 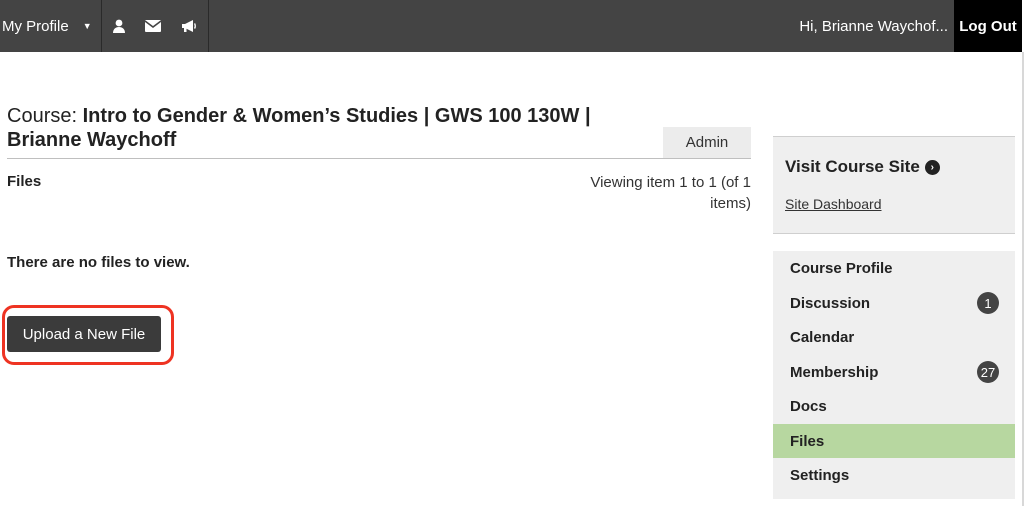 What do you see at coordinates (379, 158) in the screenshot?
I see `title-divider` at bounding box center [379, 158].